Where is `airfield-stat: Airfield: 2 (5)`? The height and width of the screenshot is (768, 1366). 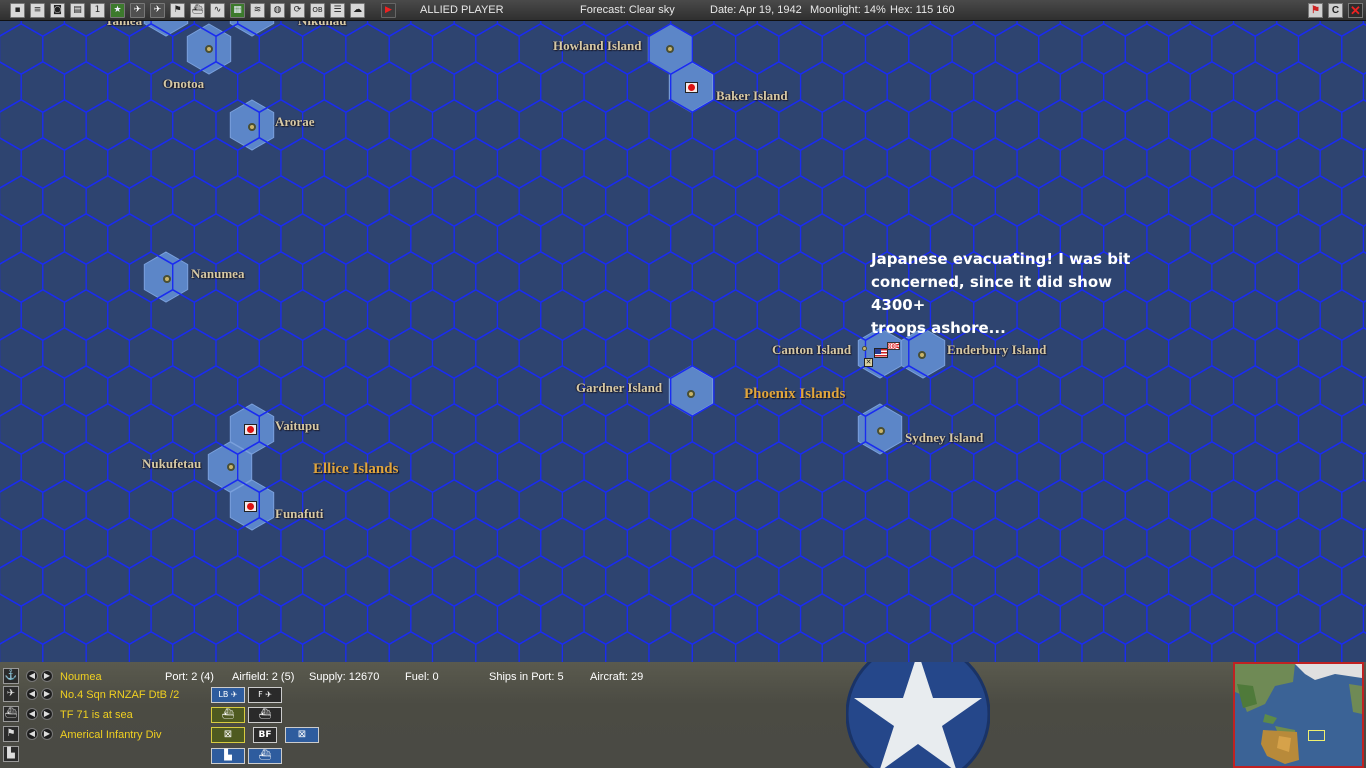
airfield-stat: Airfield: 2 (5) is located at coordinates (263, 677).